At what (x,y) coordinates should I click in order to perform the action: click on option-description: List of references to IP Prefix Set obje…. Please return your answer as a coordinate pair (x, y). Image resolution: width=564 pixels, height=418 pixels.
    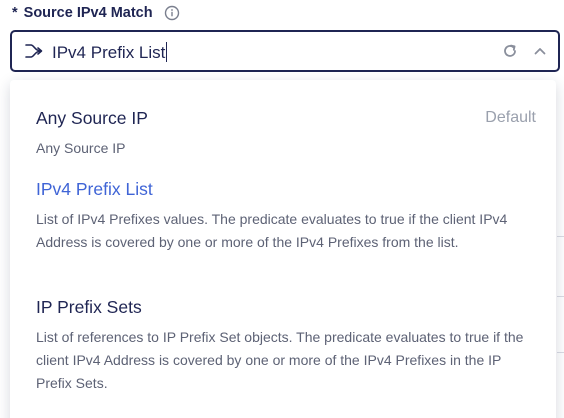
    Looking at the image, I should click on (280, 360).